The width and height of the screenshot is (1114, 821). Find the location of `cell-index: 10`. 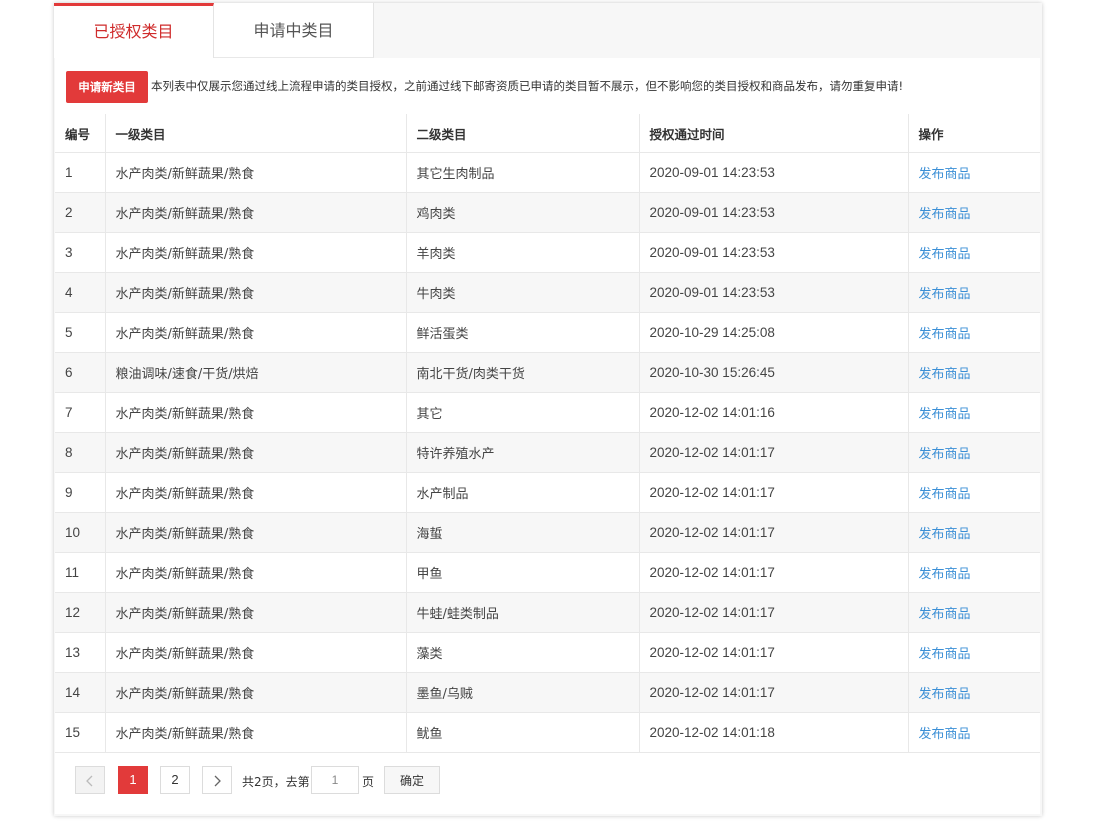

cell-index: 10 is located at coordinates (80, 532).